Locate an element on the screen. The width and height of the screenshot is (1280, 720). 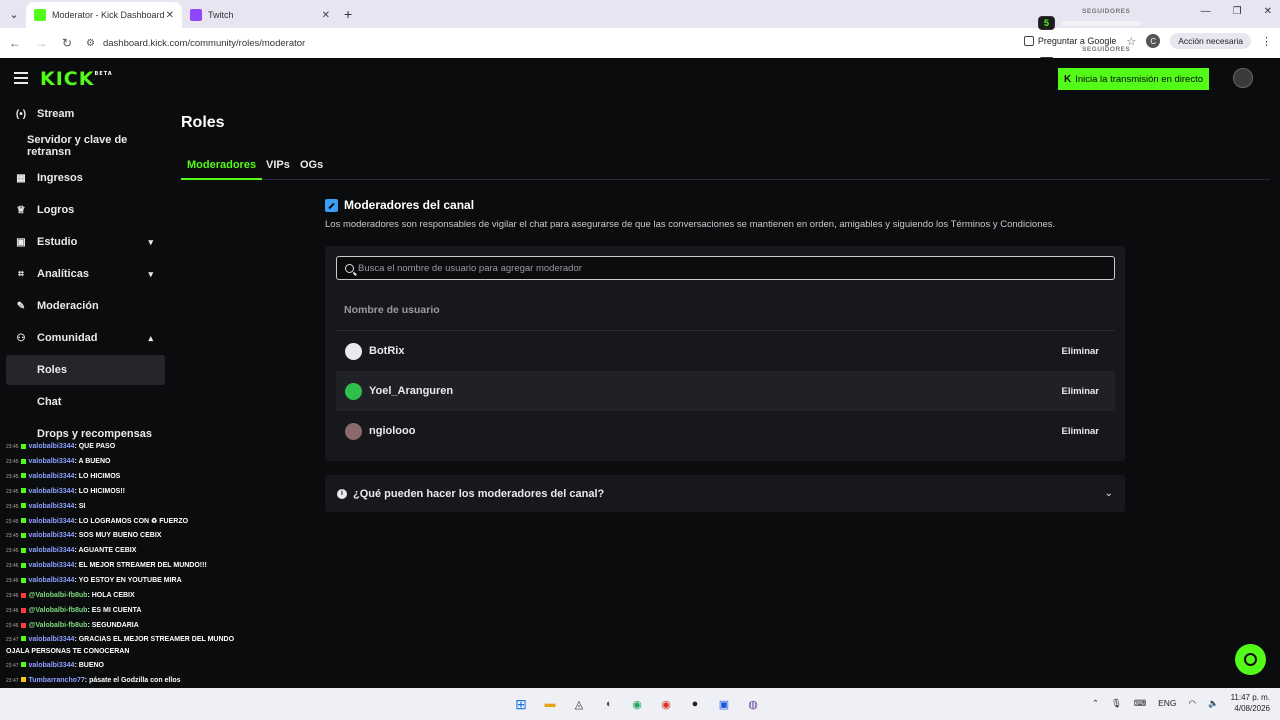
file-explorer-icon: ▬ is located at coordinates (550, 704).